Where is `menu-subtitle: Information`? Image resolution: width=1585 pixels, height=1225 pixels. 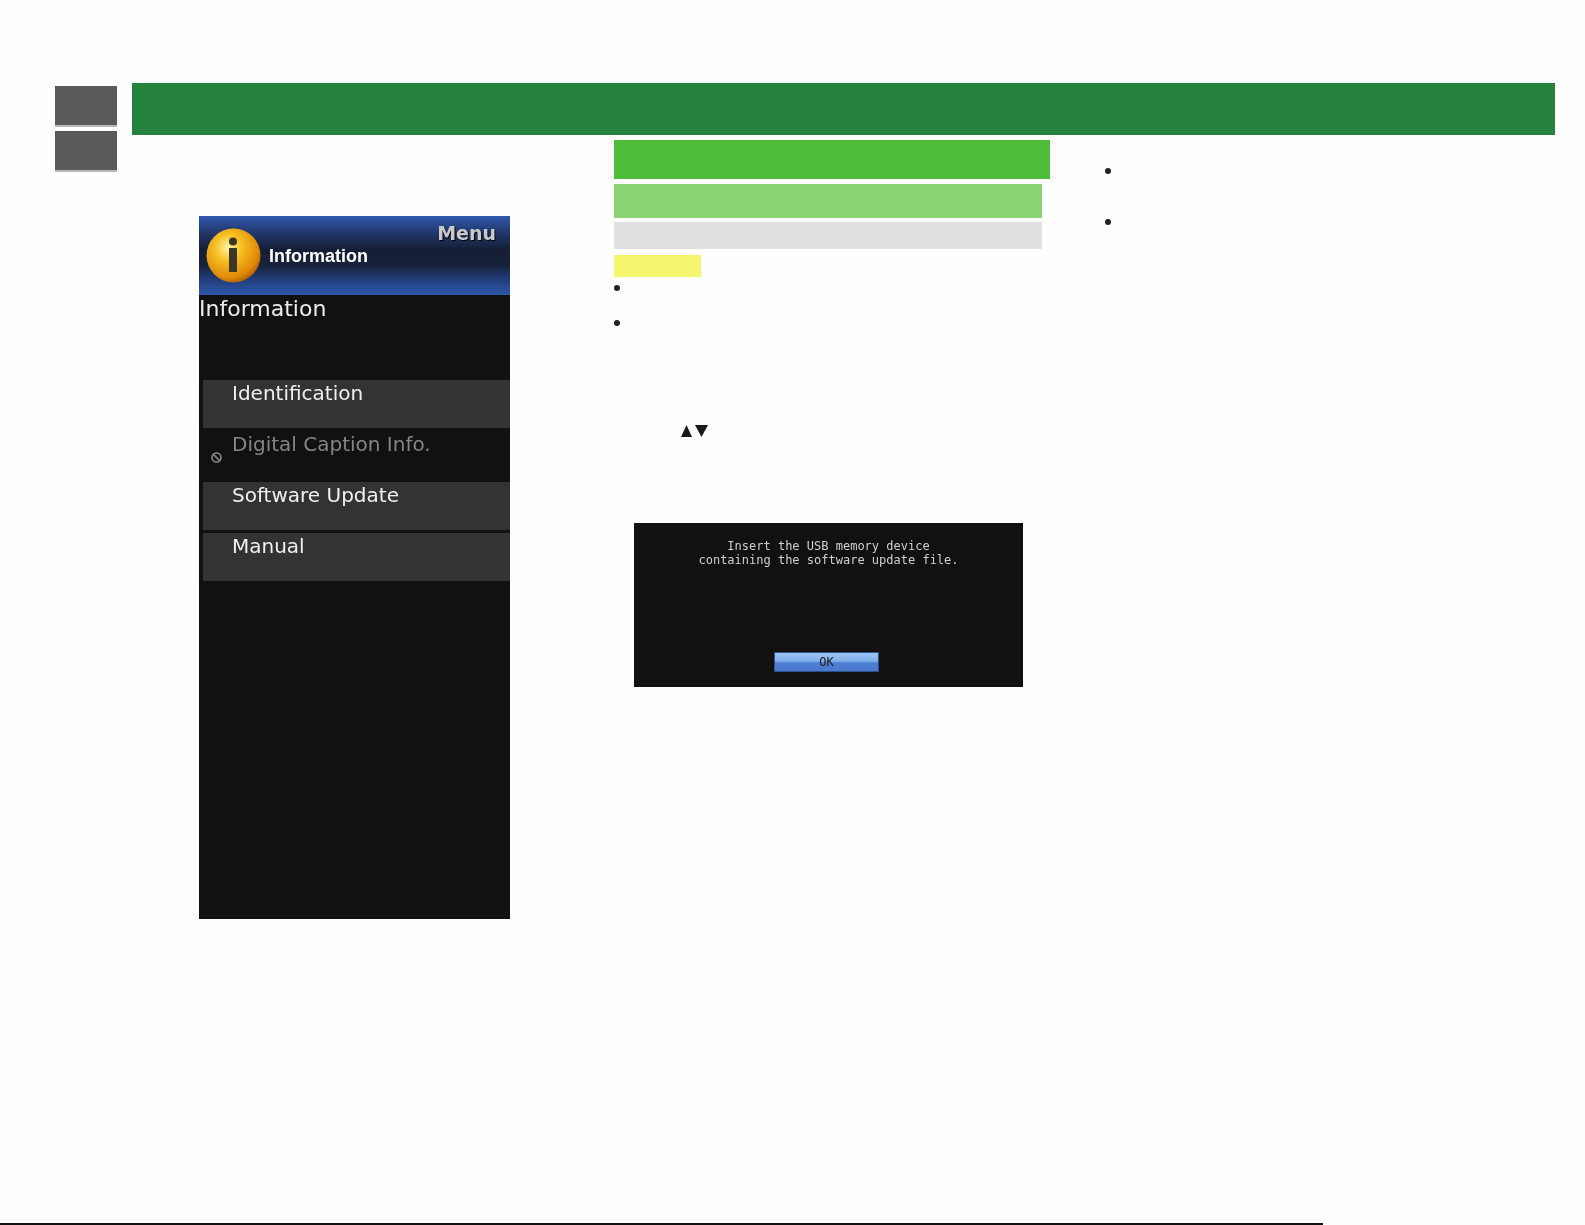
menu-subtitle: Information is located at coordinates (263, 309).